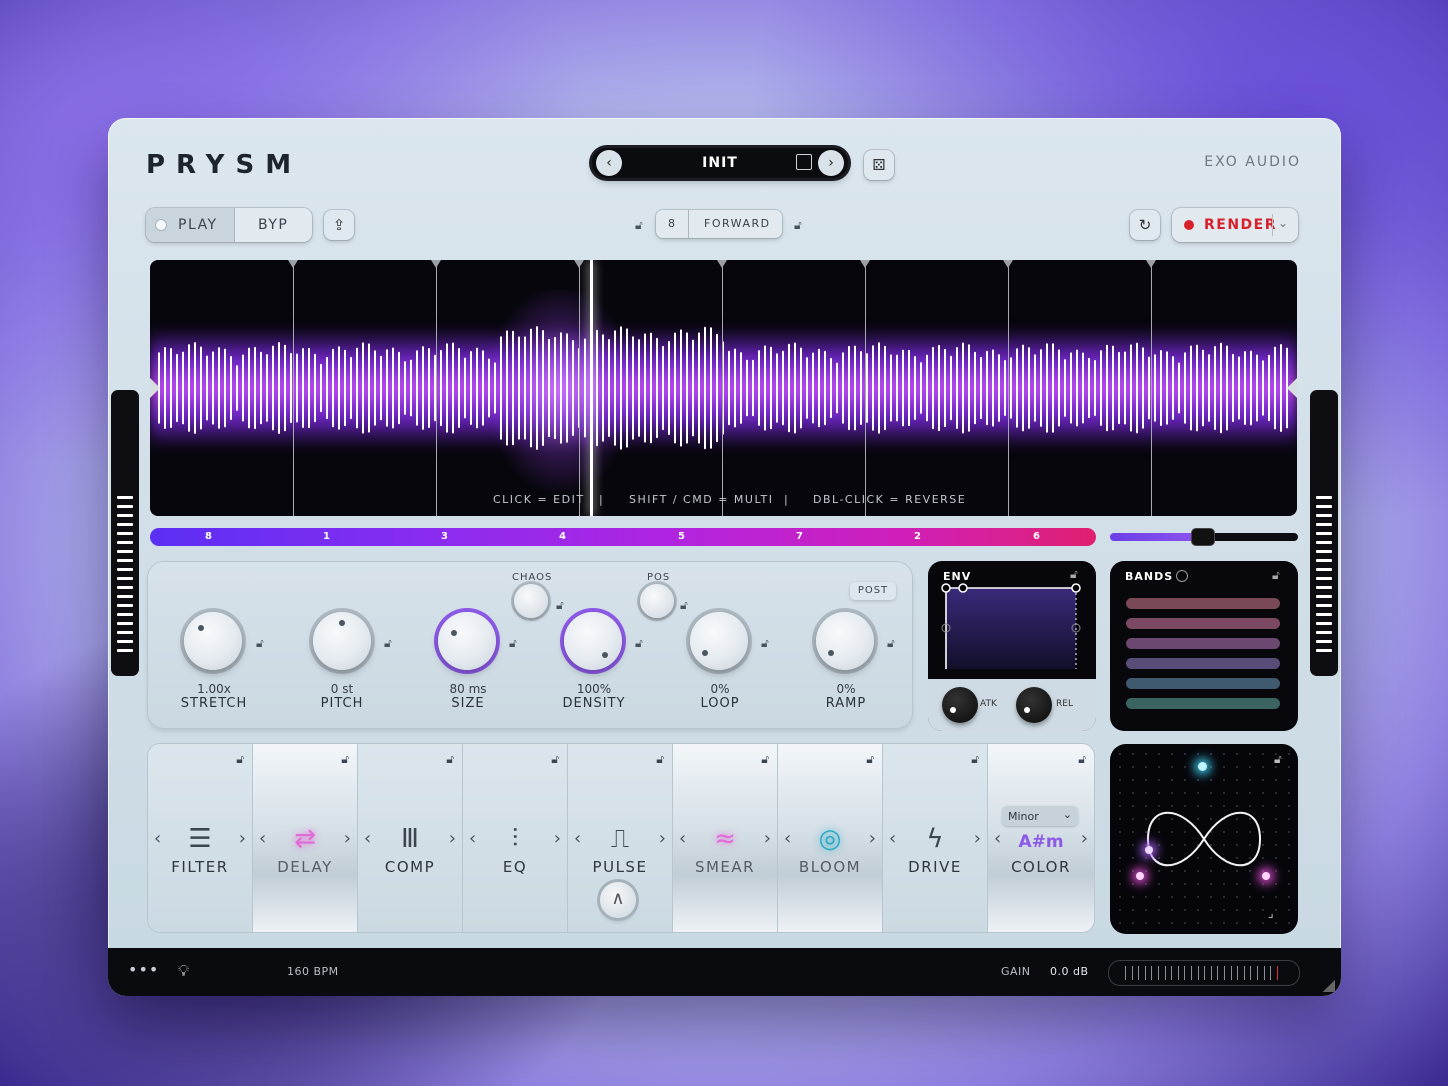 The image size is (1448, 1086). I want to click on mix-slider-thumb, so click(1203, 537).